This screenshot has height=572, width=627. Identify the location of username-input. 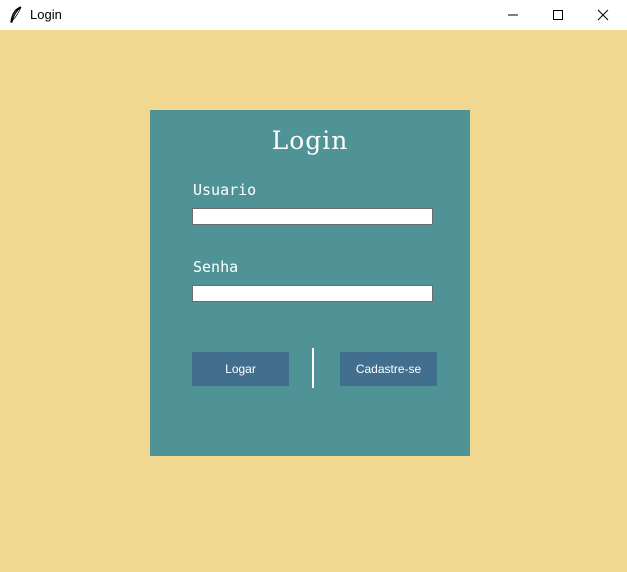
(312, 216).